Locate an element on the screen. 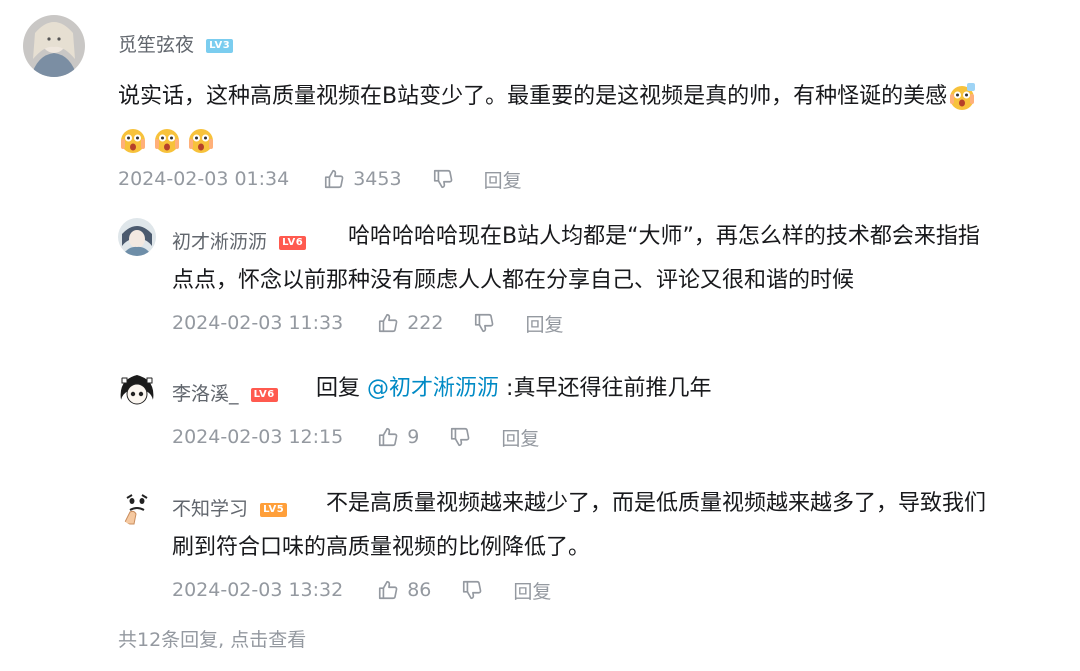  timestamp: 2024-02-03 13:32 is located at coordinates (258, 590).